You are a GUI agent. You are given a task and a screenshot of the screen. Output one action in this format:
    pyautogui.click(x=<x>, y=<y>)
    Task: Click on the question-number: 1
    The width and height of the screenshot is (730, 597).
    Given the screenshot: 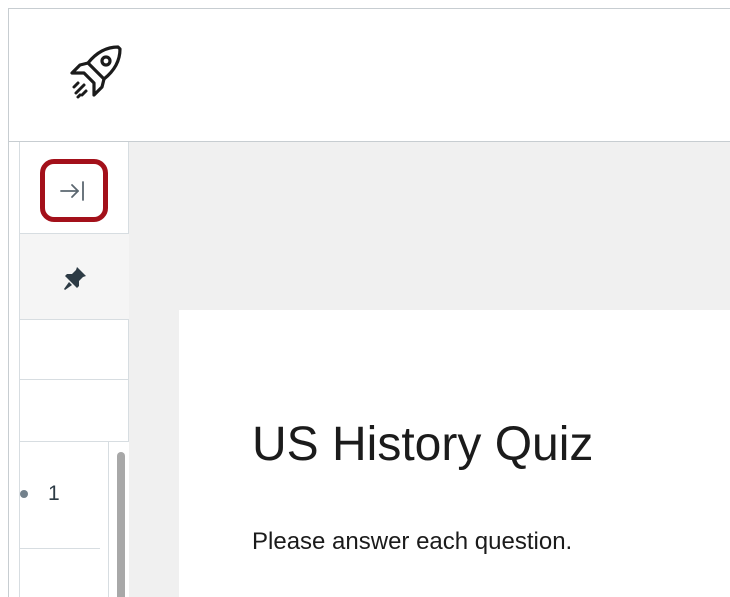 What is the action you would take?
    pyautogui.click(x=54, y=493)
    